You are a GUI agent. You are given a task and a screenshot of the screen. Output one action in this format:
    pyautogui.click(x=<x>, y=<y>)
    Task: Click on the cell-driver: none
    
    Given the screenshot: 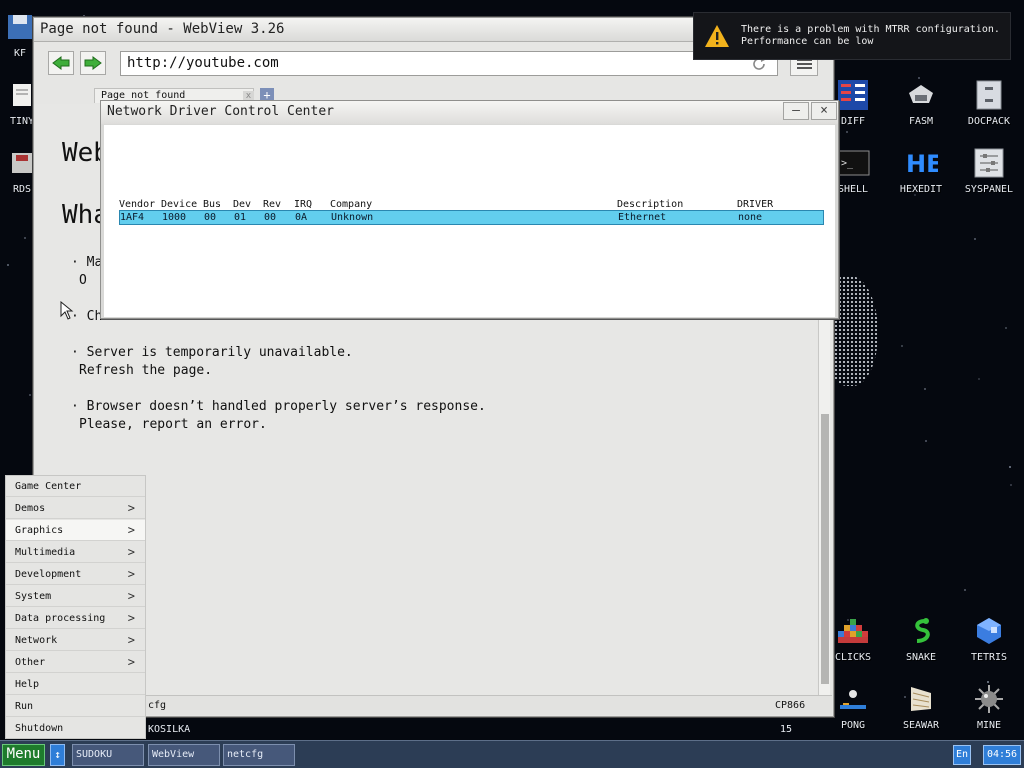 What is the action you would take?
    pyautogui.click(x=750, y=217)
    